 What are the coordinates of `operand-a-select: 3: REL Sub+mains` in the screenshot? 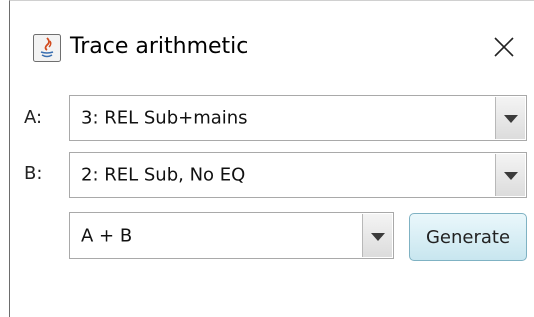 It's located at (298, 118).